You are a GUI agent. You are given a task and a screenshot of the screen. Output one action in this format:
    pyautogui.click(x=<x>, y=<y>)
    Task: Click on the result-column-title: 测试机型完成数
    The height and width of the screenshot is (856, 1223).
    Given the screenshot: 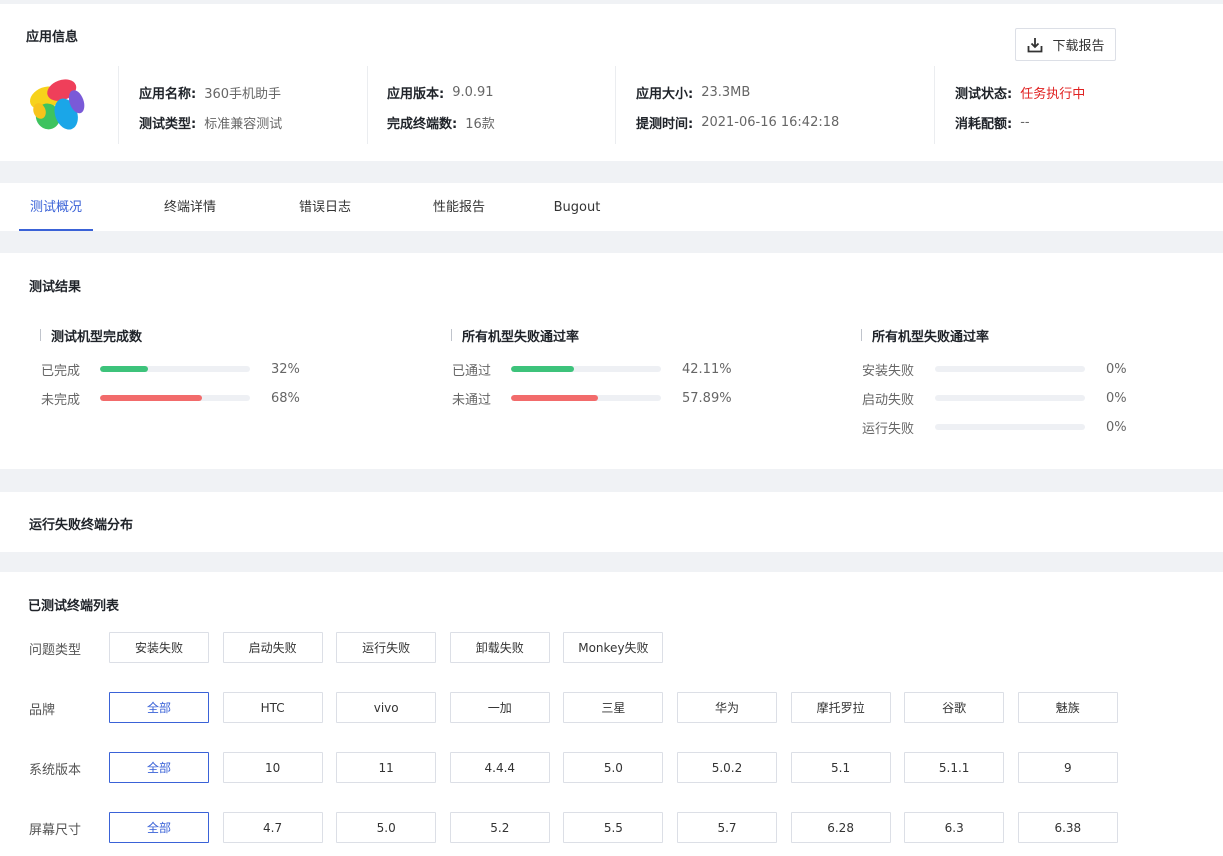 What is the action you would take?
    pyautogui.click(x=91, y=335)
    